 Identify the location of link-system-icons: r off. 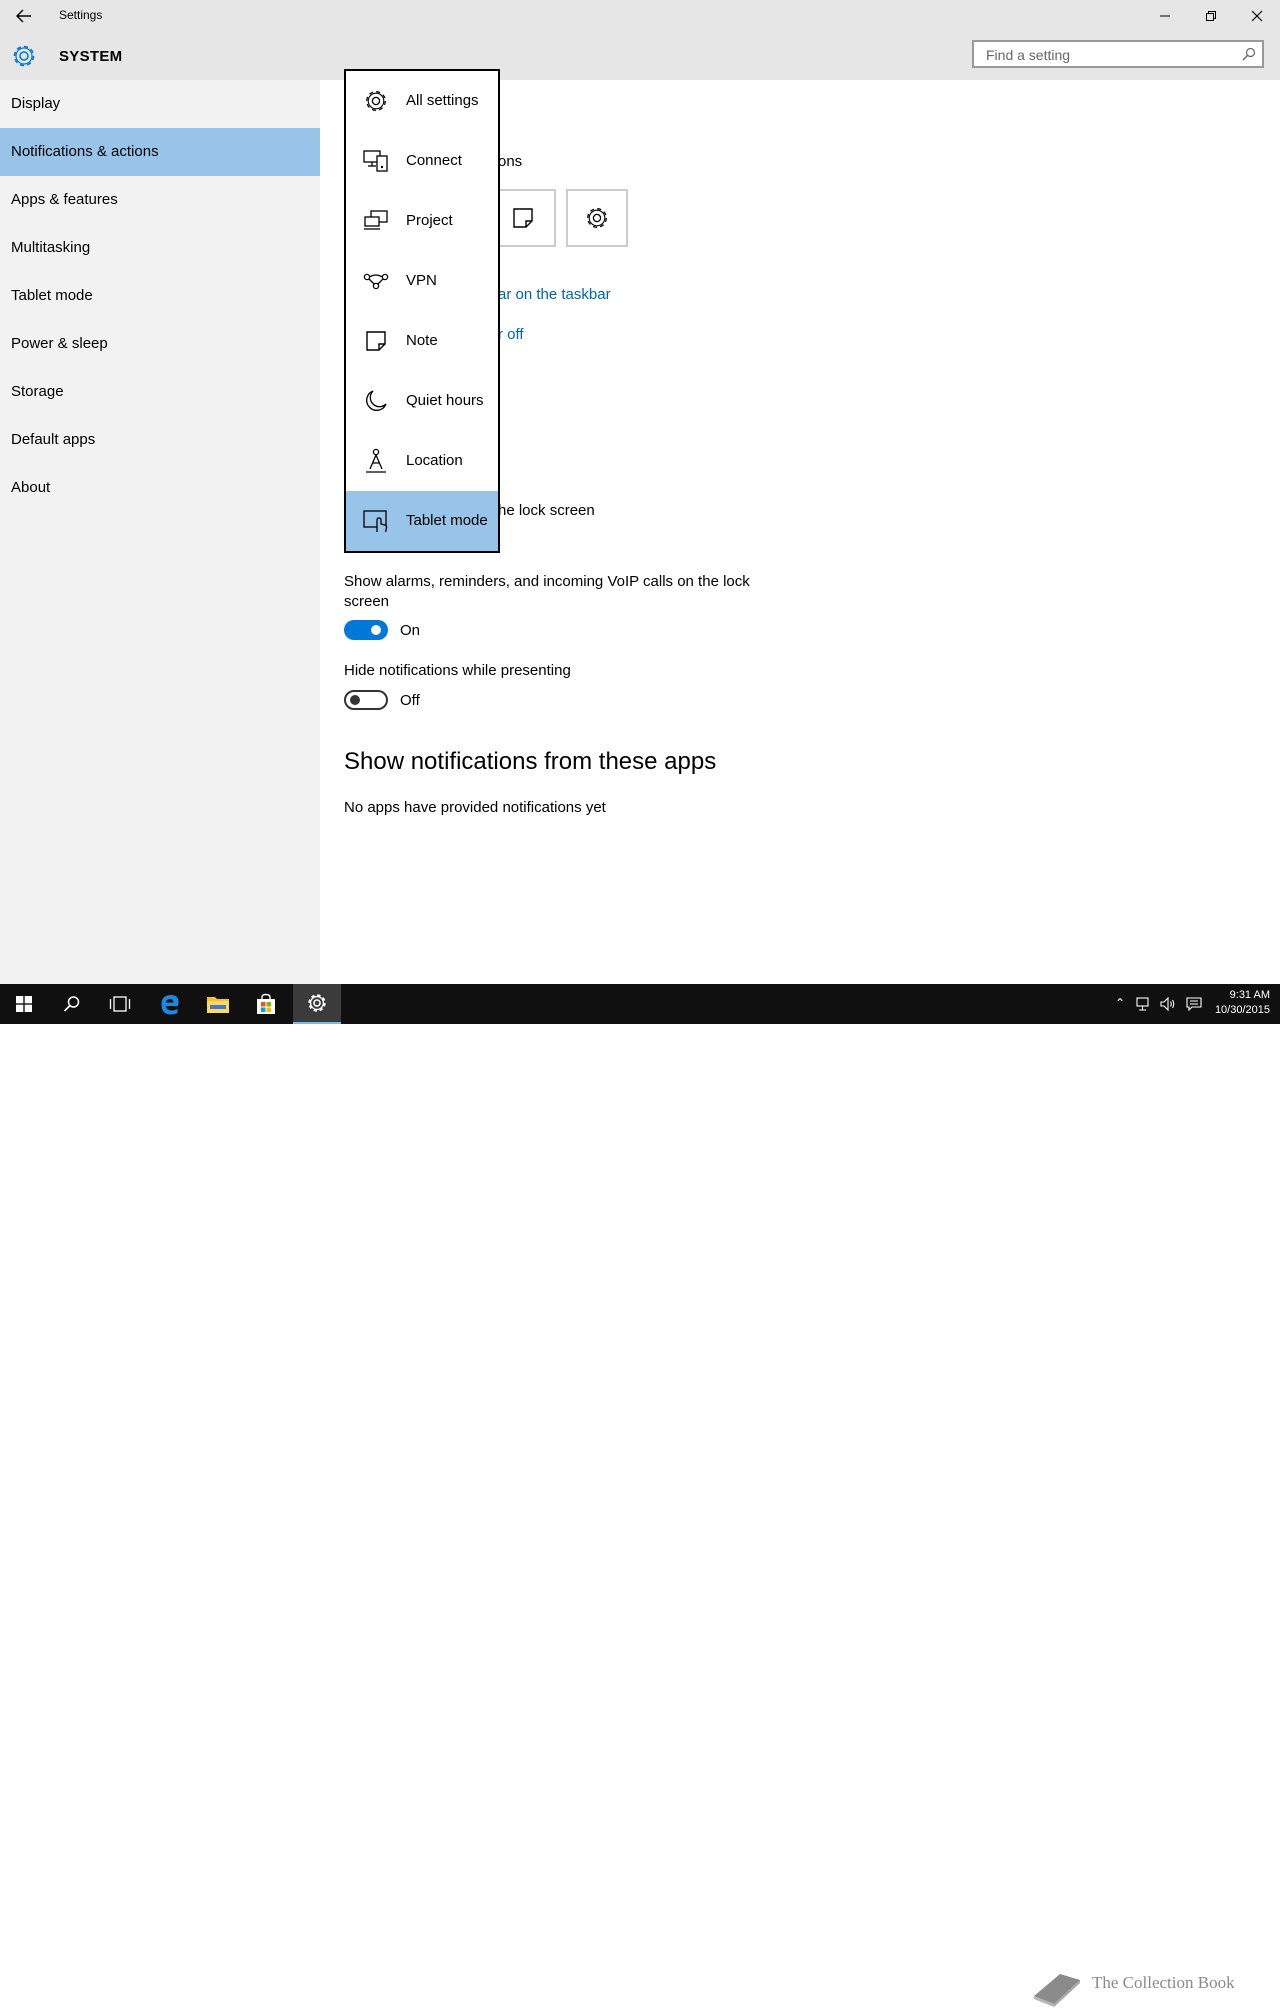
(511, 334).